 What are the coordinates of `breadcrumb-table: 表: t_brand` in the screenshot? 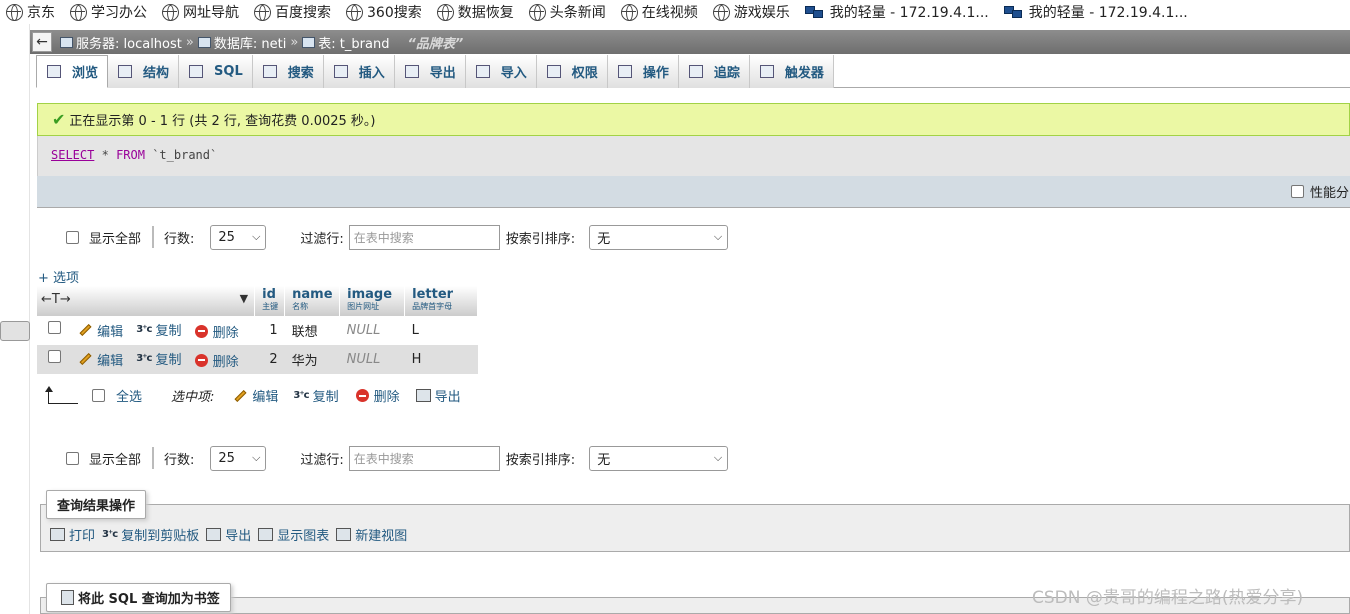 It's located at (353, 42).